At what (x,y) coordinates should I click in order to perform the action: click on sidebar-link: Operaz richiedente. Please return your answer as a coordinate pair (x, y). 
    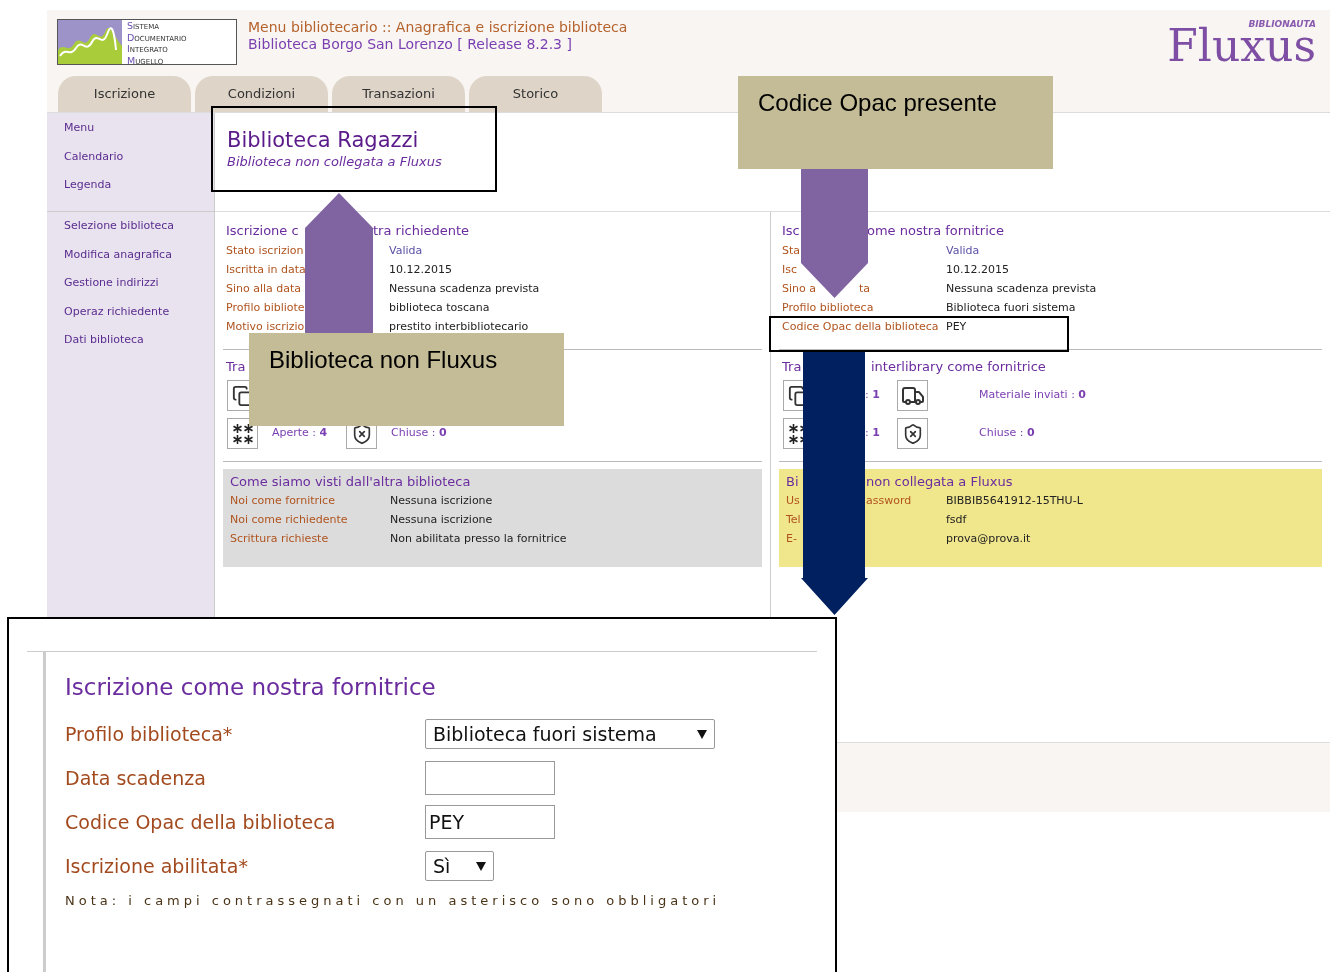
    Looking at the image, I should click on (117, 311).